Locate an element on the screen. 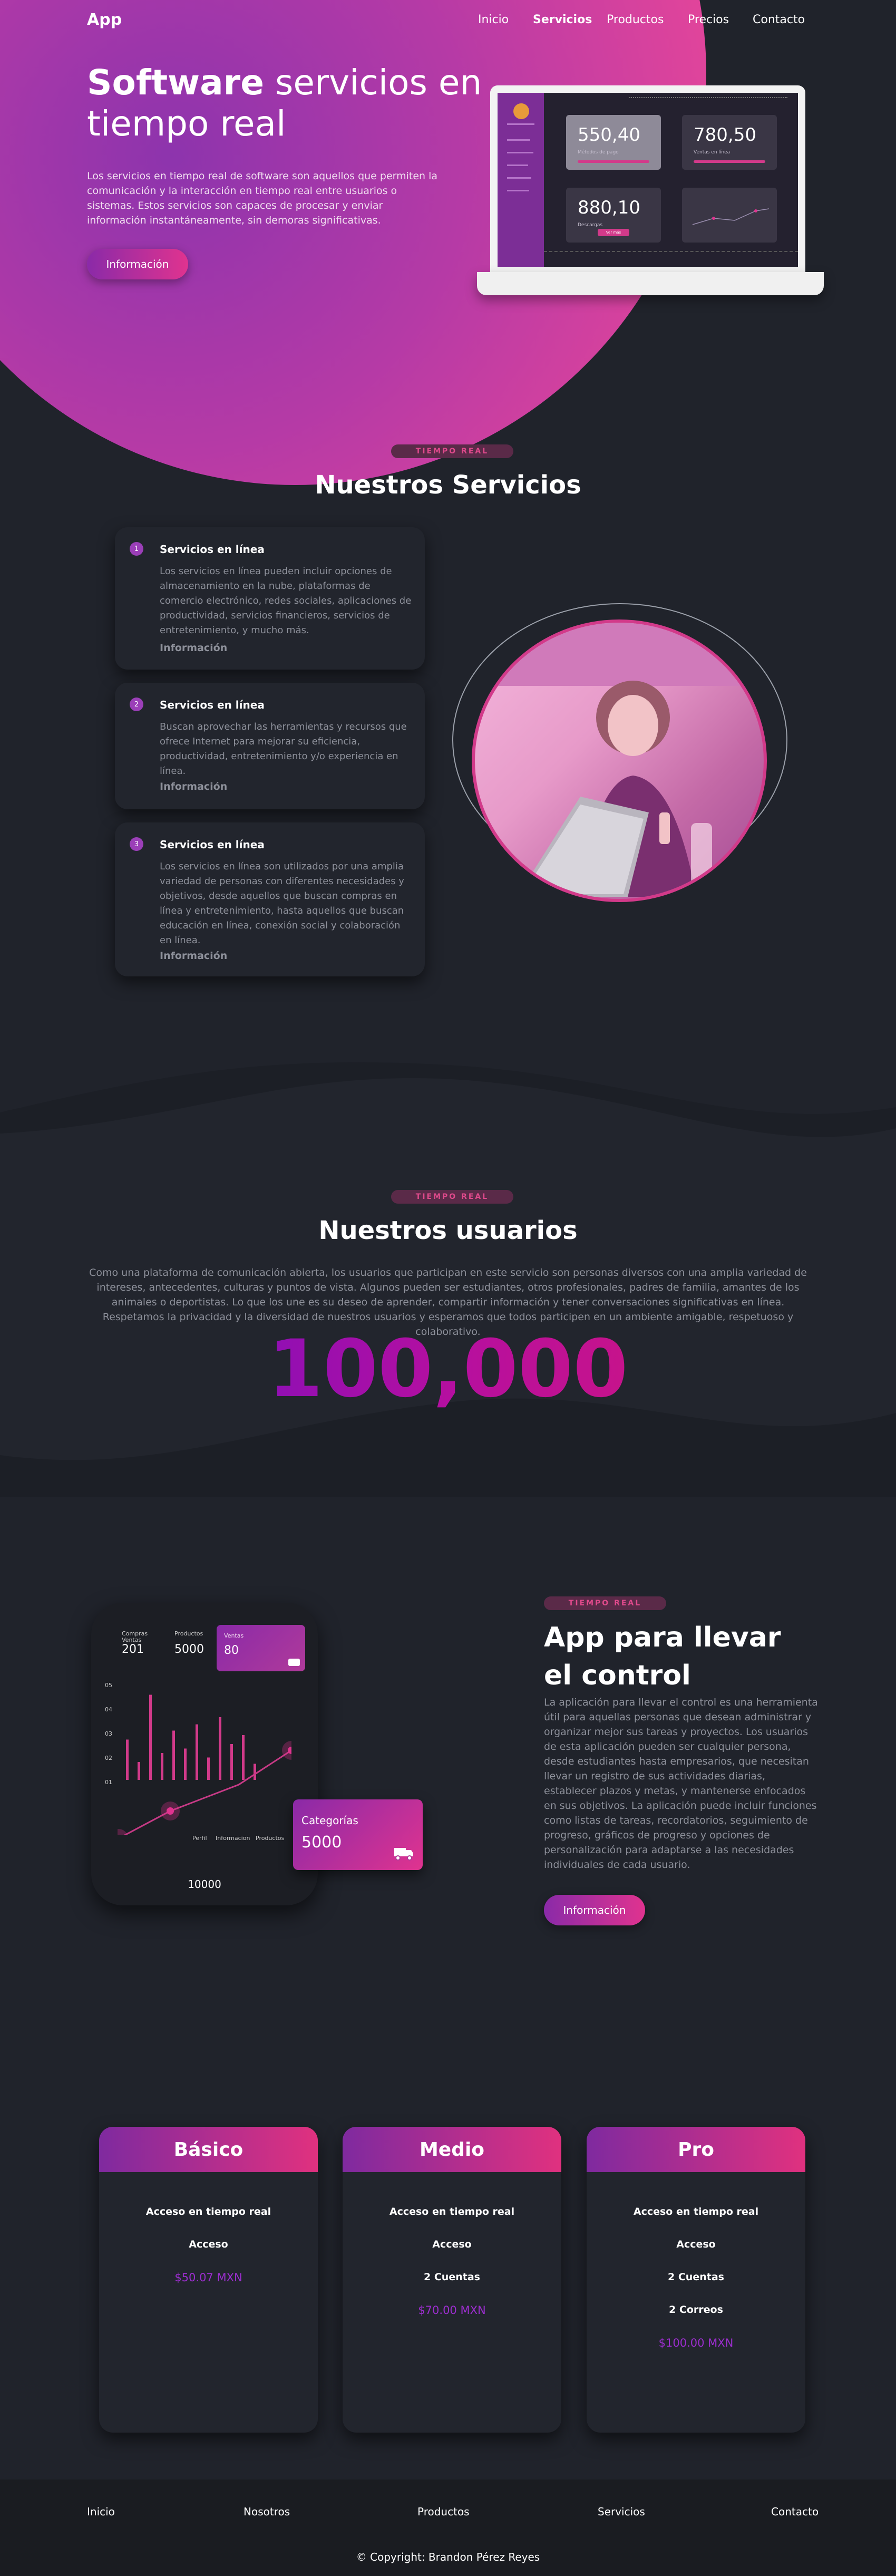 This screenshot has height=2576, width=896. control-info-button: Información is located at coordinates (594, 1910).